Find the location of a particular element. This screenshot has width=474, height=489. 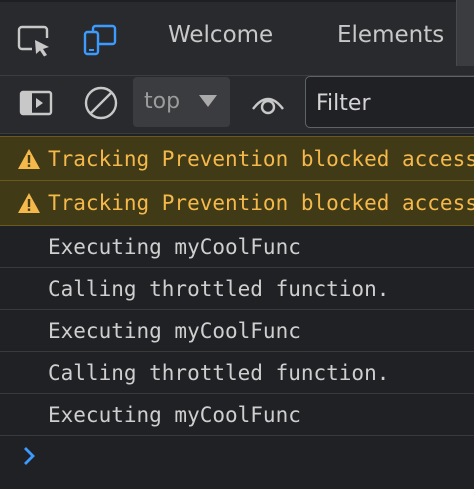

live-expression-button is located at coordinates (268, 103).